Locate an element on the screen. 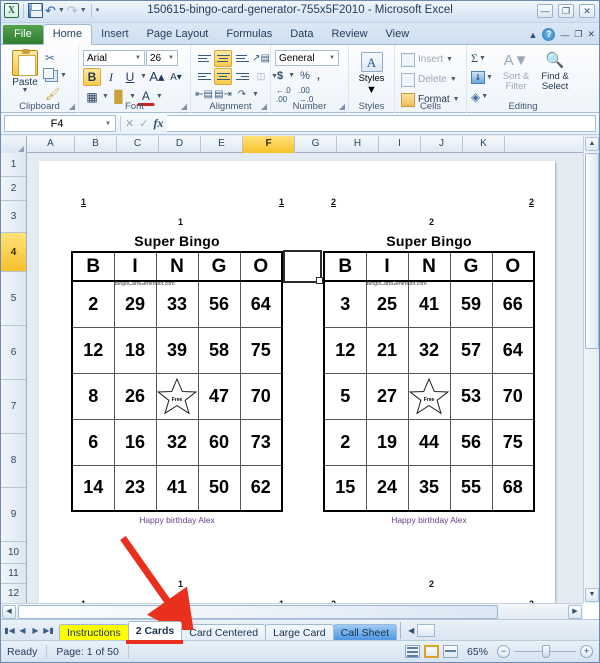 The image size is (600, 663). normal-view-icon is located at coordinates (412, 651).